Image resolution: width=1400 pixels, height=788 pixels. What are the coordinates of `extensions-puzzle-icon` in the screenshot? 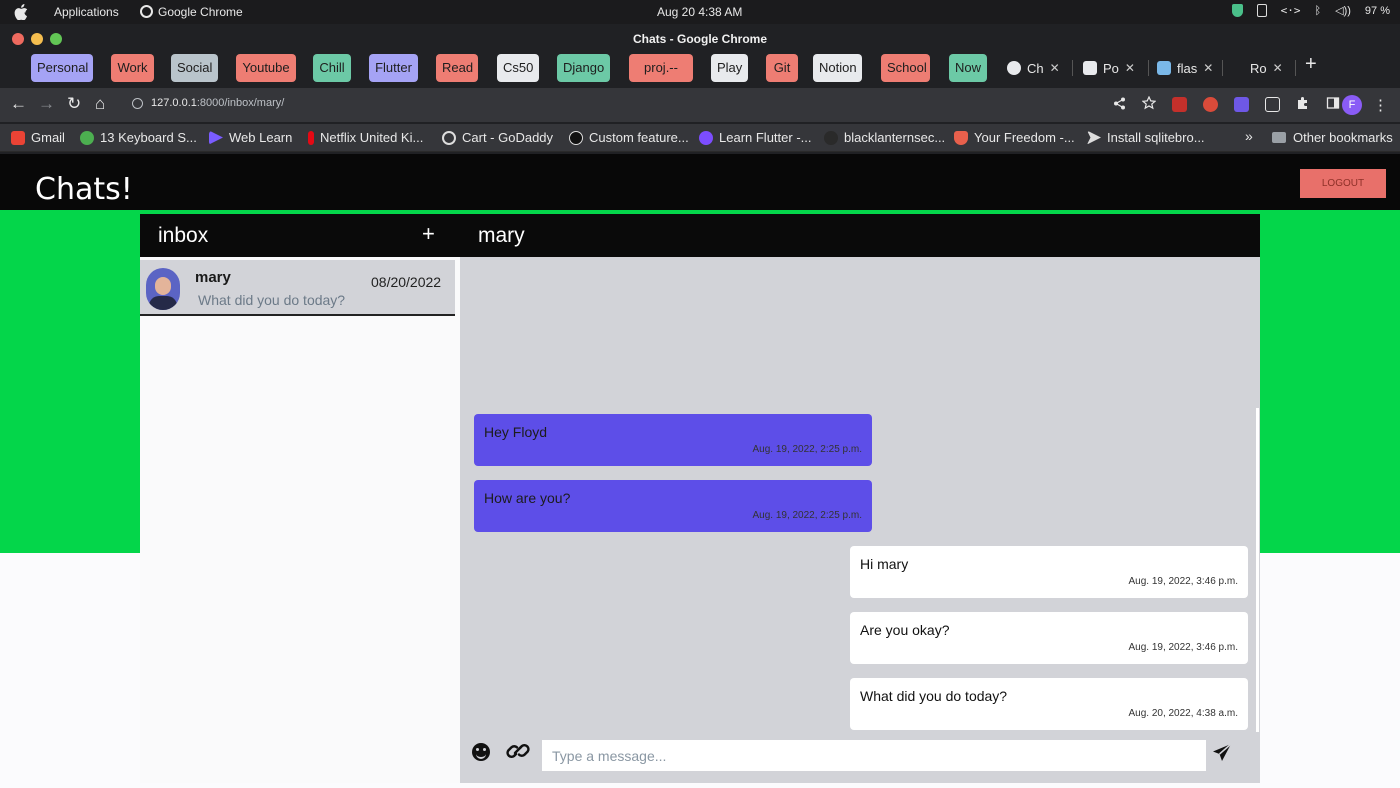 It's located at (1303, 104).